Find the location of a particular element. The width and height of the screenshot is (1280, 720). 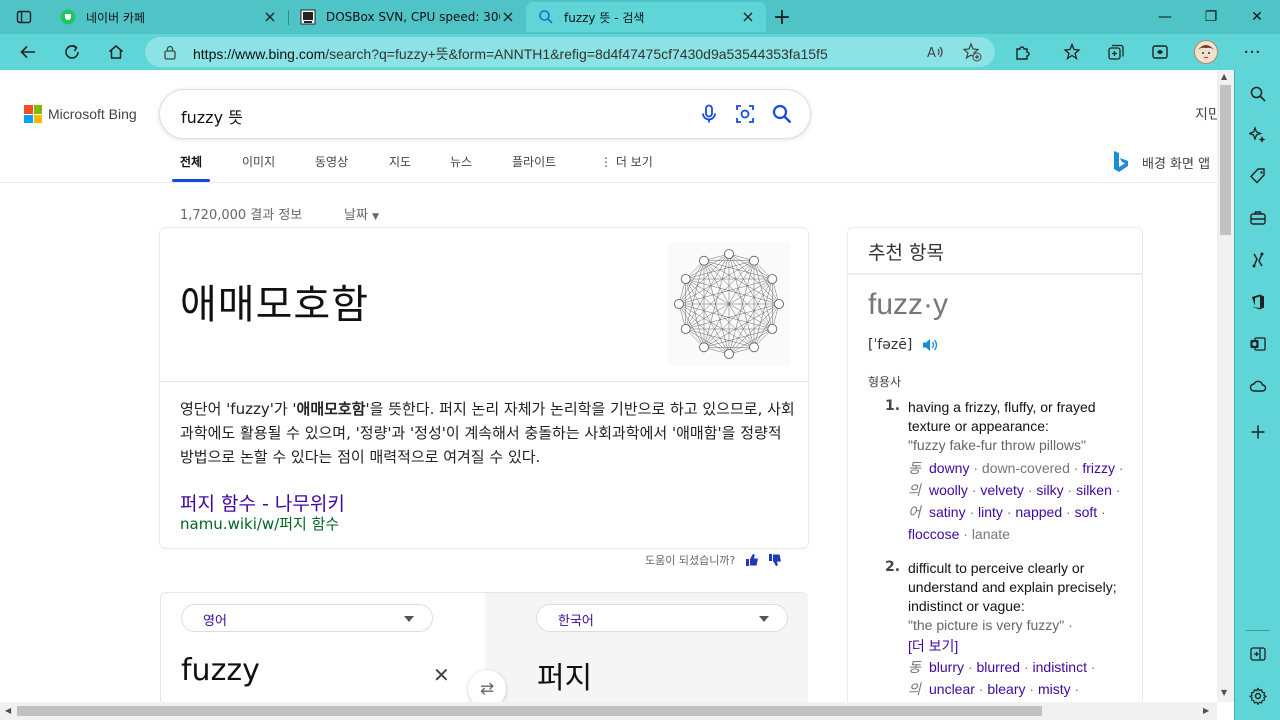

tab-naver-cafe: 네이버 카페 × is located at coordinates (168, 17).